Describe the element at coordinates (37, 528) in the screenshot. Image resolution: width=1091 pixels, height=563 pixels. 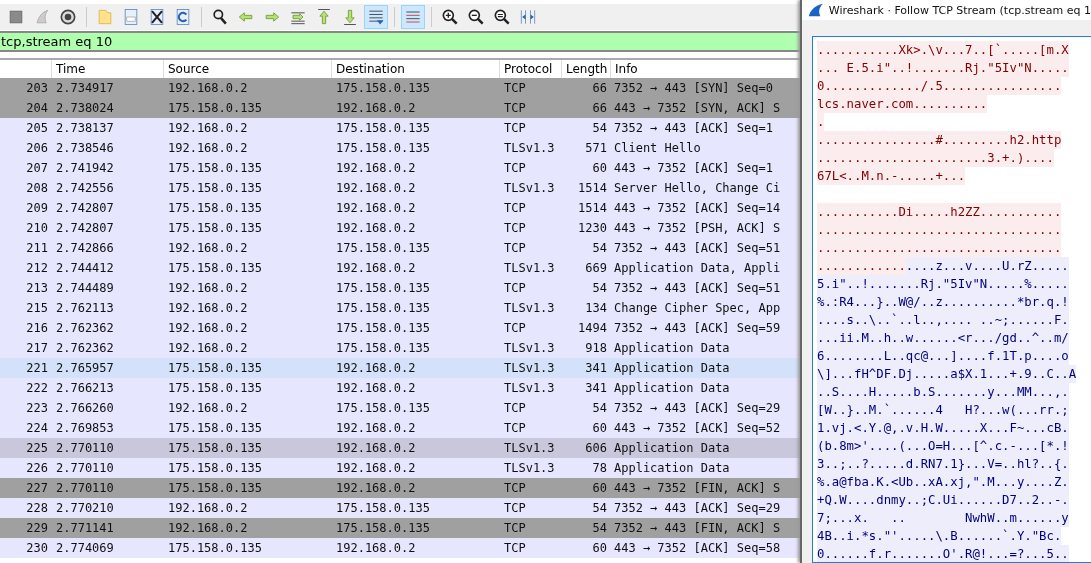
I see `table-cell-text: 229` at that location.